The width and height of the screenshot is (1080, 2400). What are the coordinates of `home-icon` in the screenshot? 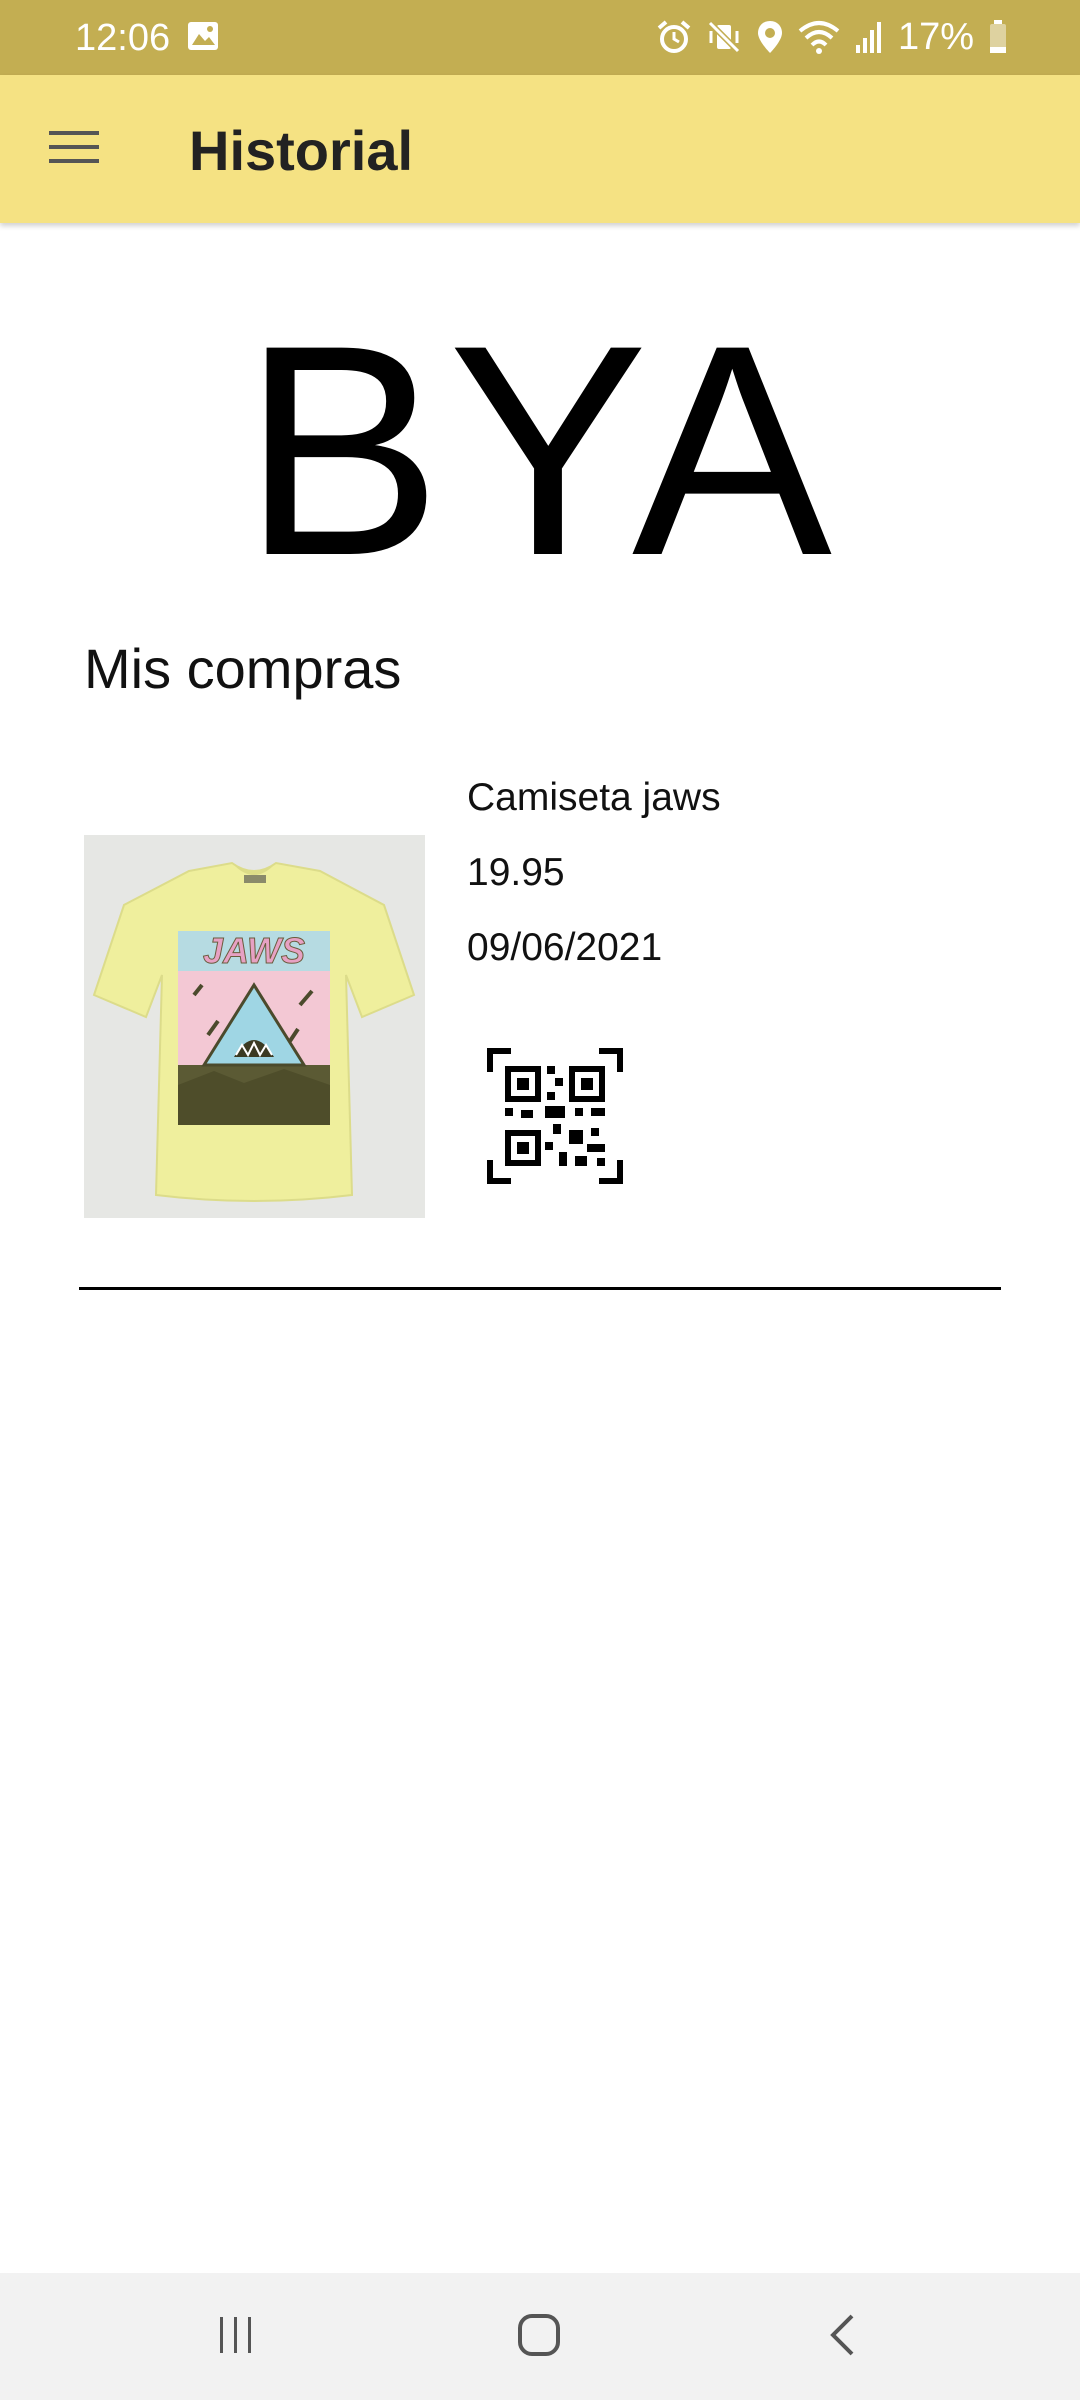 It's located at (539, 2337).